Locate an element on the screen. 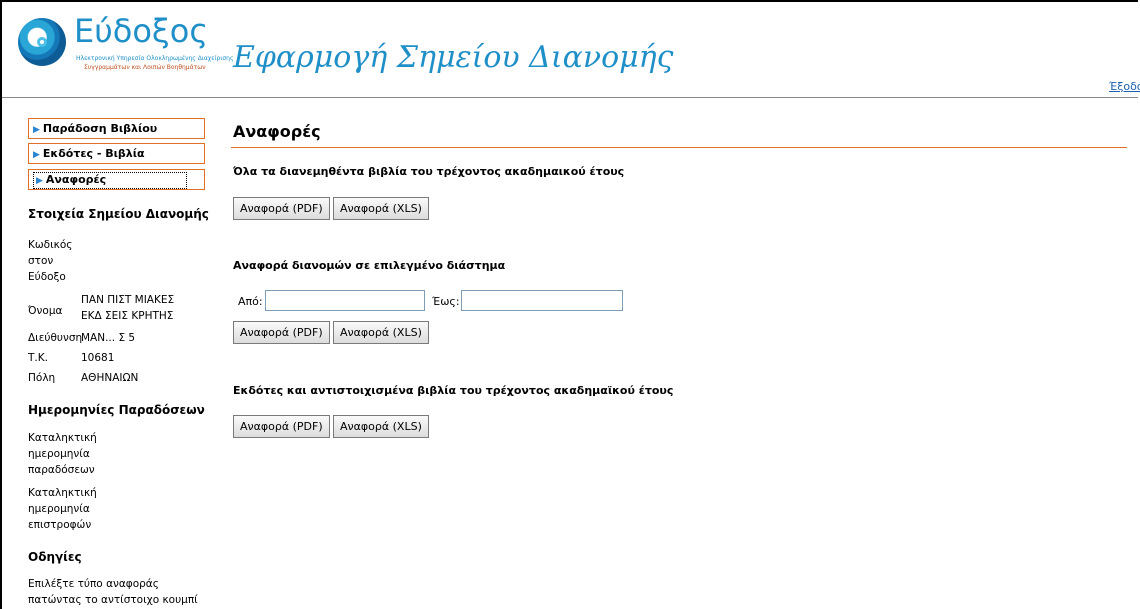  logo-subtitle-2: Συγγραμμάτων και Λοιπών Βοηθημάτων is located at coordinates (145, 67).